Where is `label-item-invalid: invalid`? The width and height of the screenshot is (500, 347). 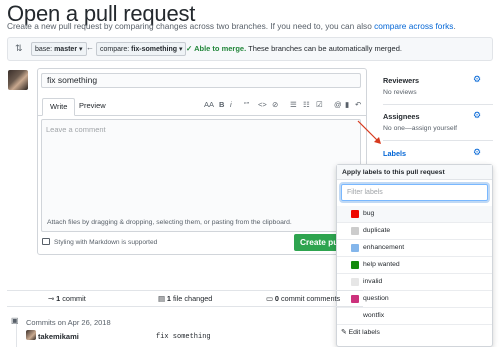 label-item-invalid: invalid is located at coordinates (414, 282).